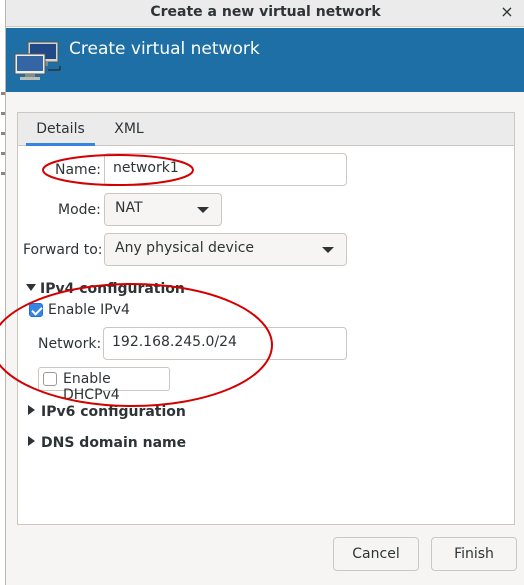 This screenshot has height=585, width=524. I want to click on ipv4-expander: IPv4 configuration, so click(105, 289).